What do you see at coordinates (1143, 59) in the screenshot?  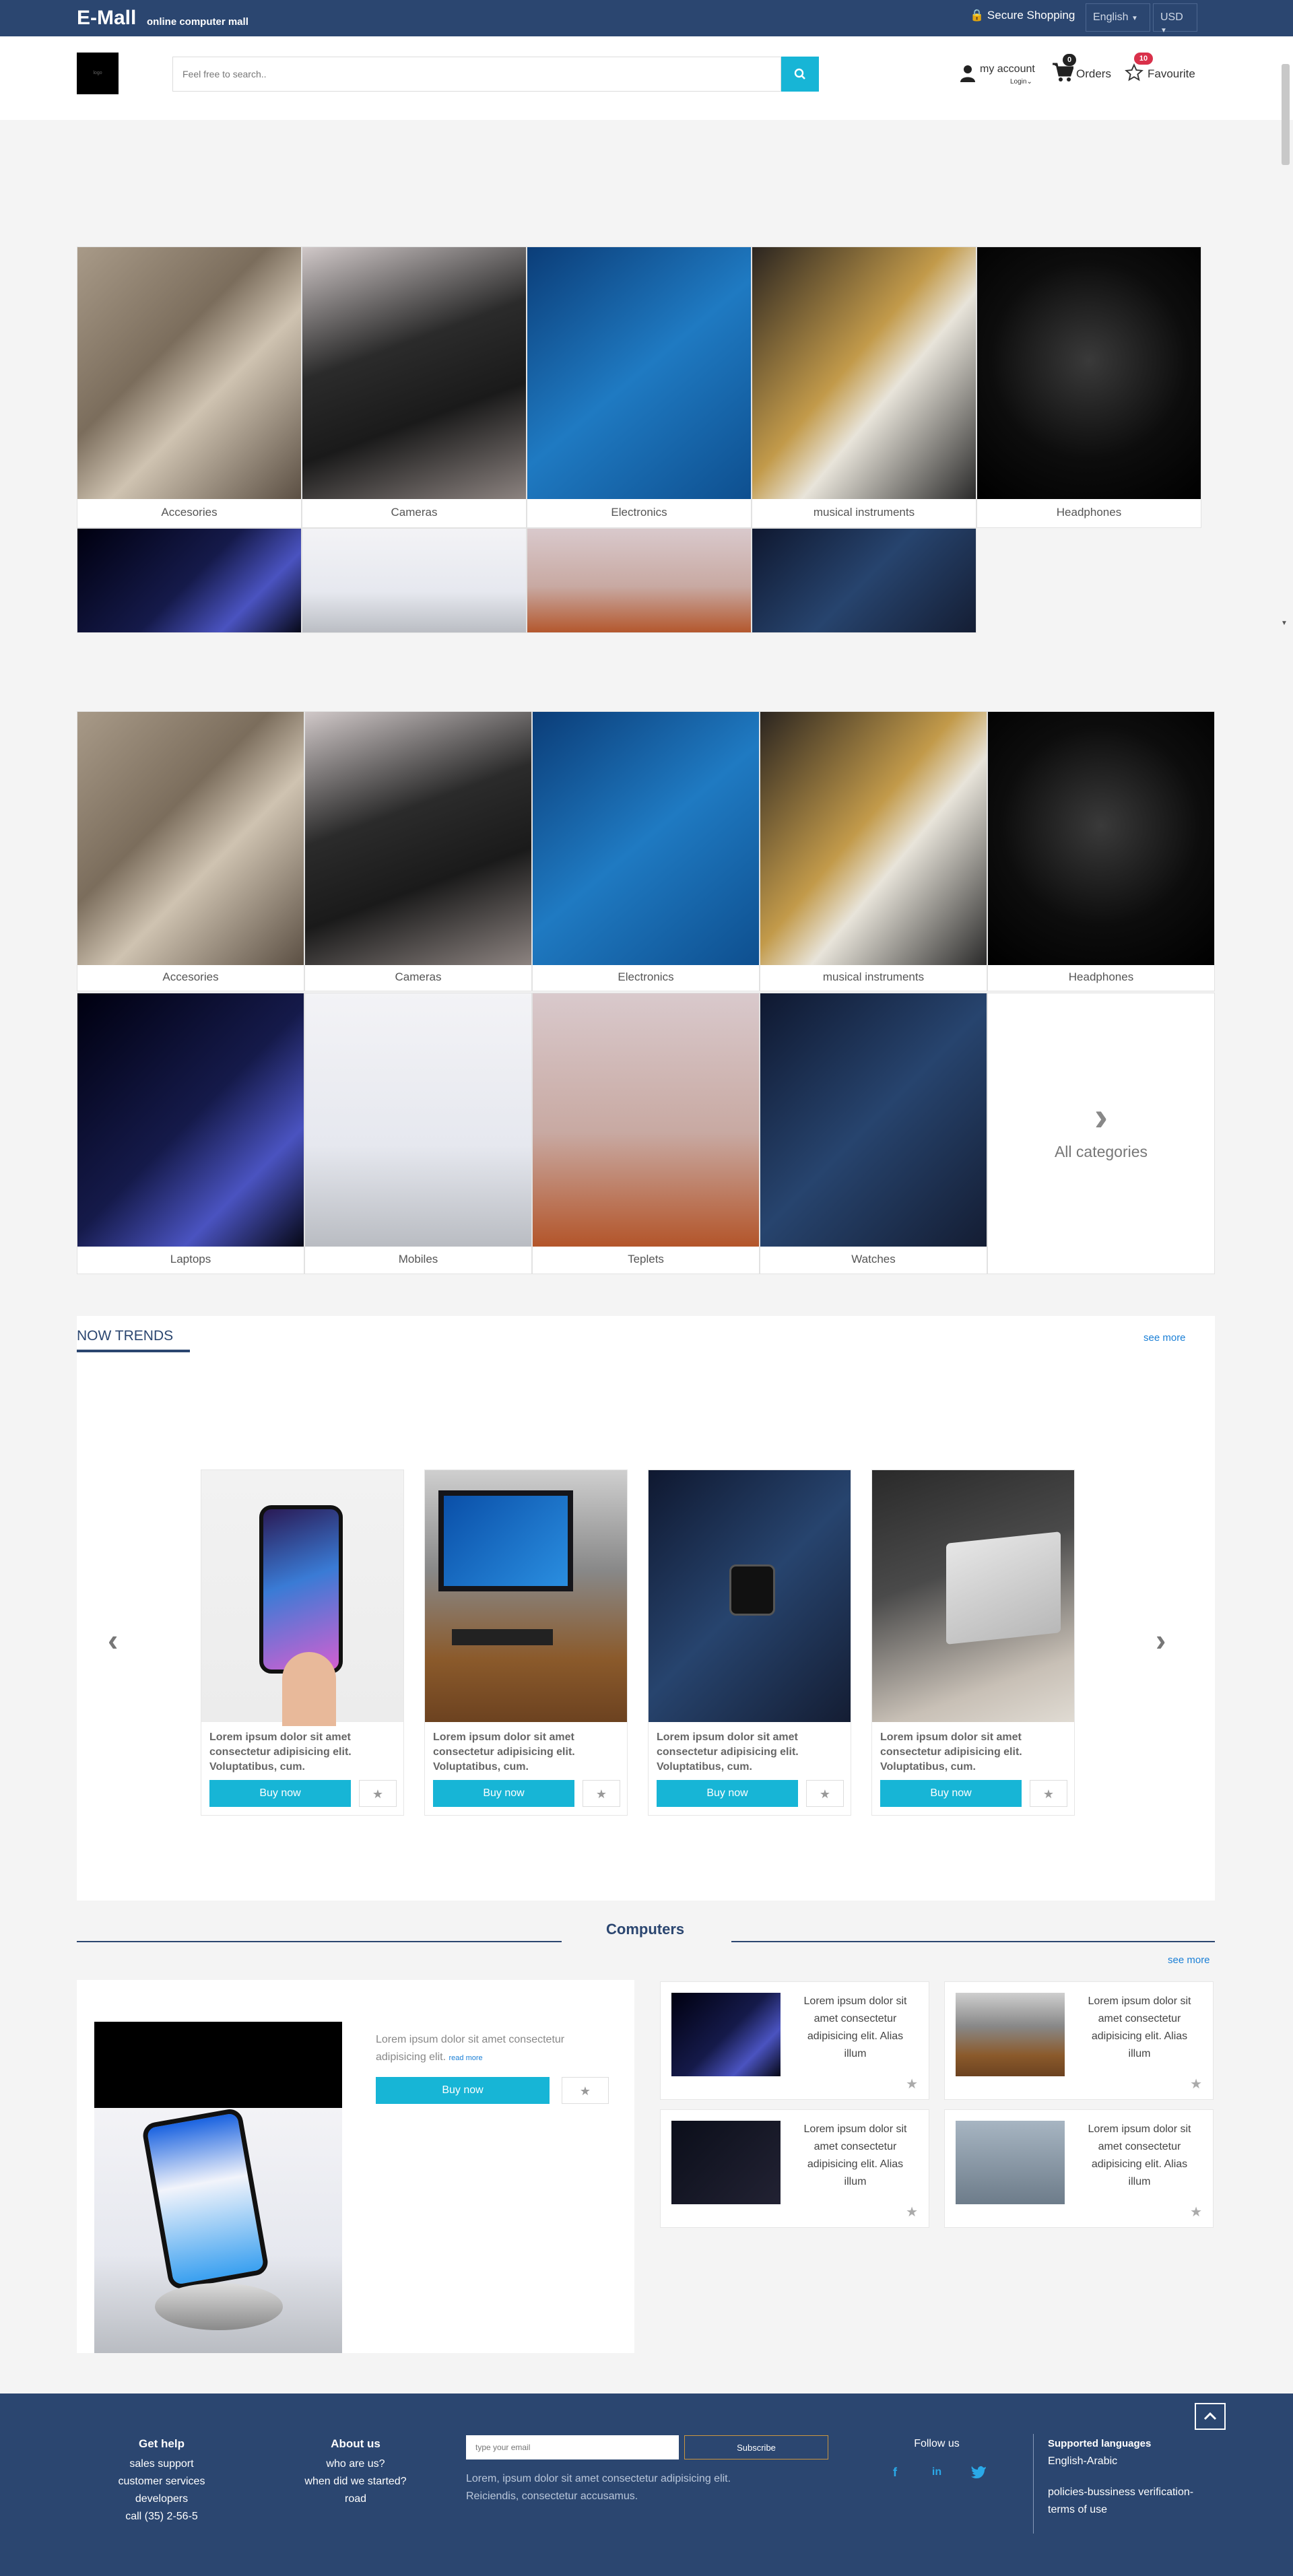 I see `favourite-count-badge: 10` at bounding box center [1143, 59].